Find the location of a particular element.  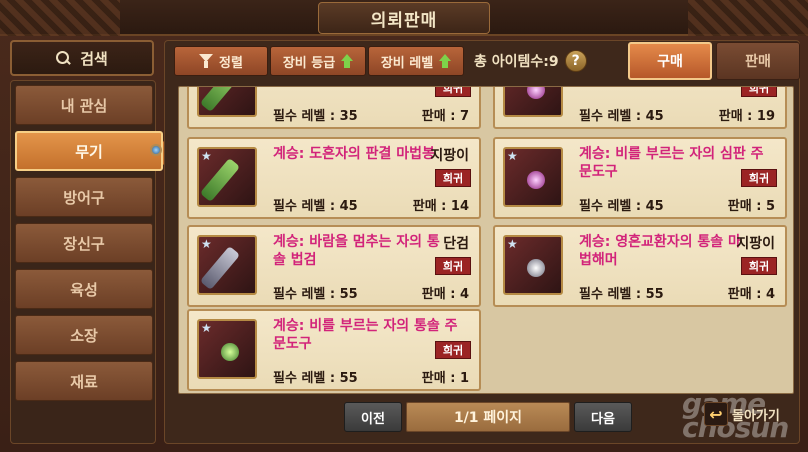

weapon-icon is located at coordinates (220, 100).